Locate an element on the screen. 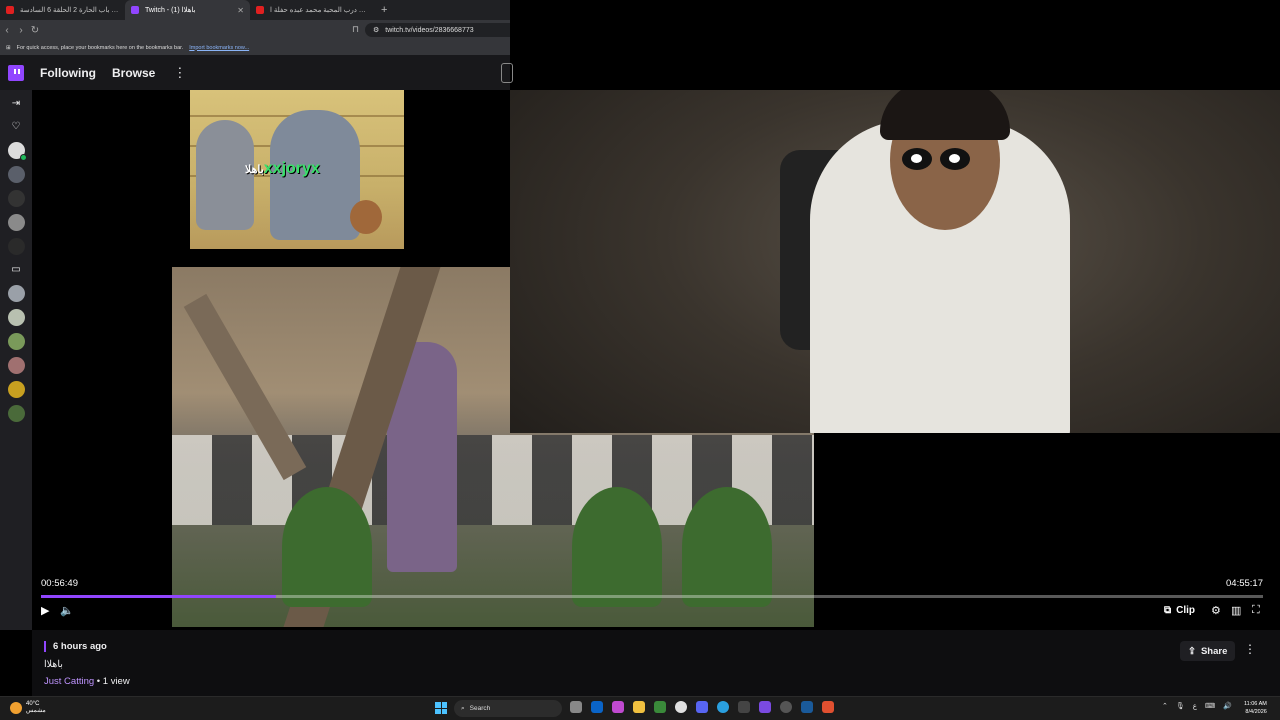 This screenshot has width=1280, height=720. play-icon: ▶ is located at coordinates (45, 610).